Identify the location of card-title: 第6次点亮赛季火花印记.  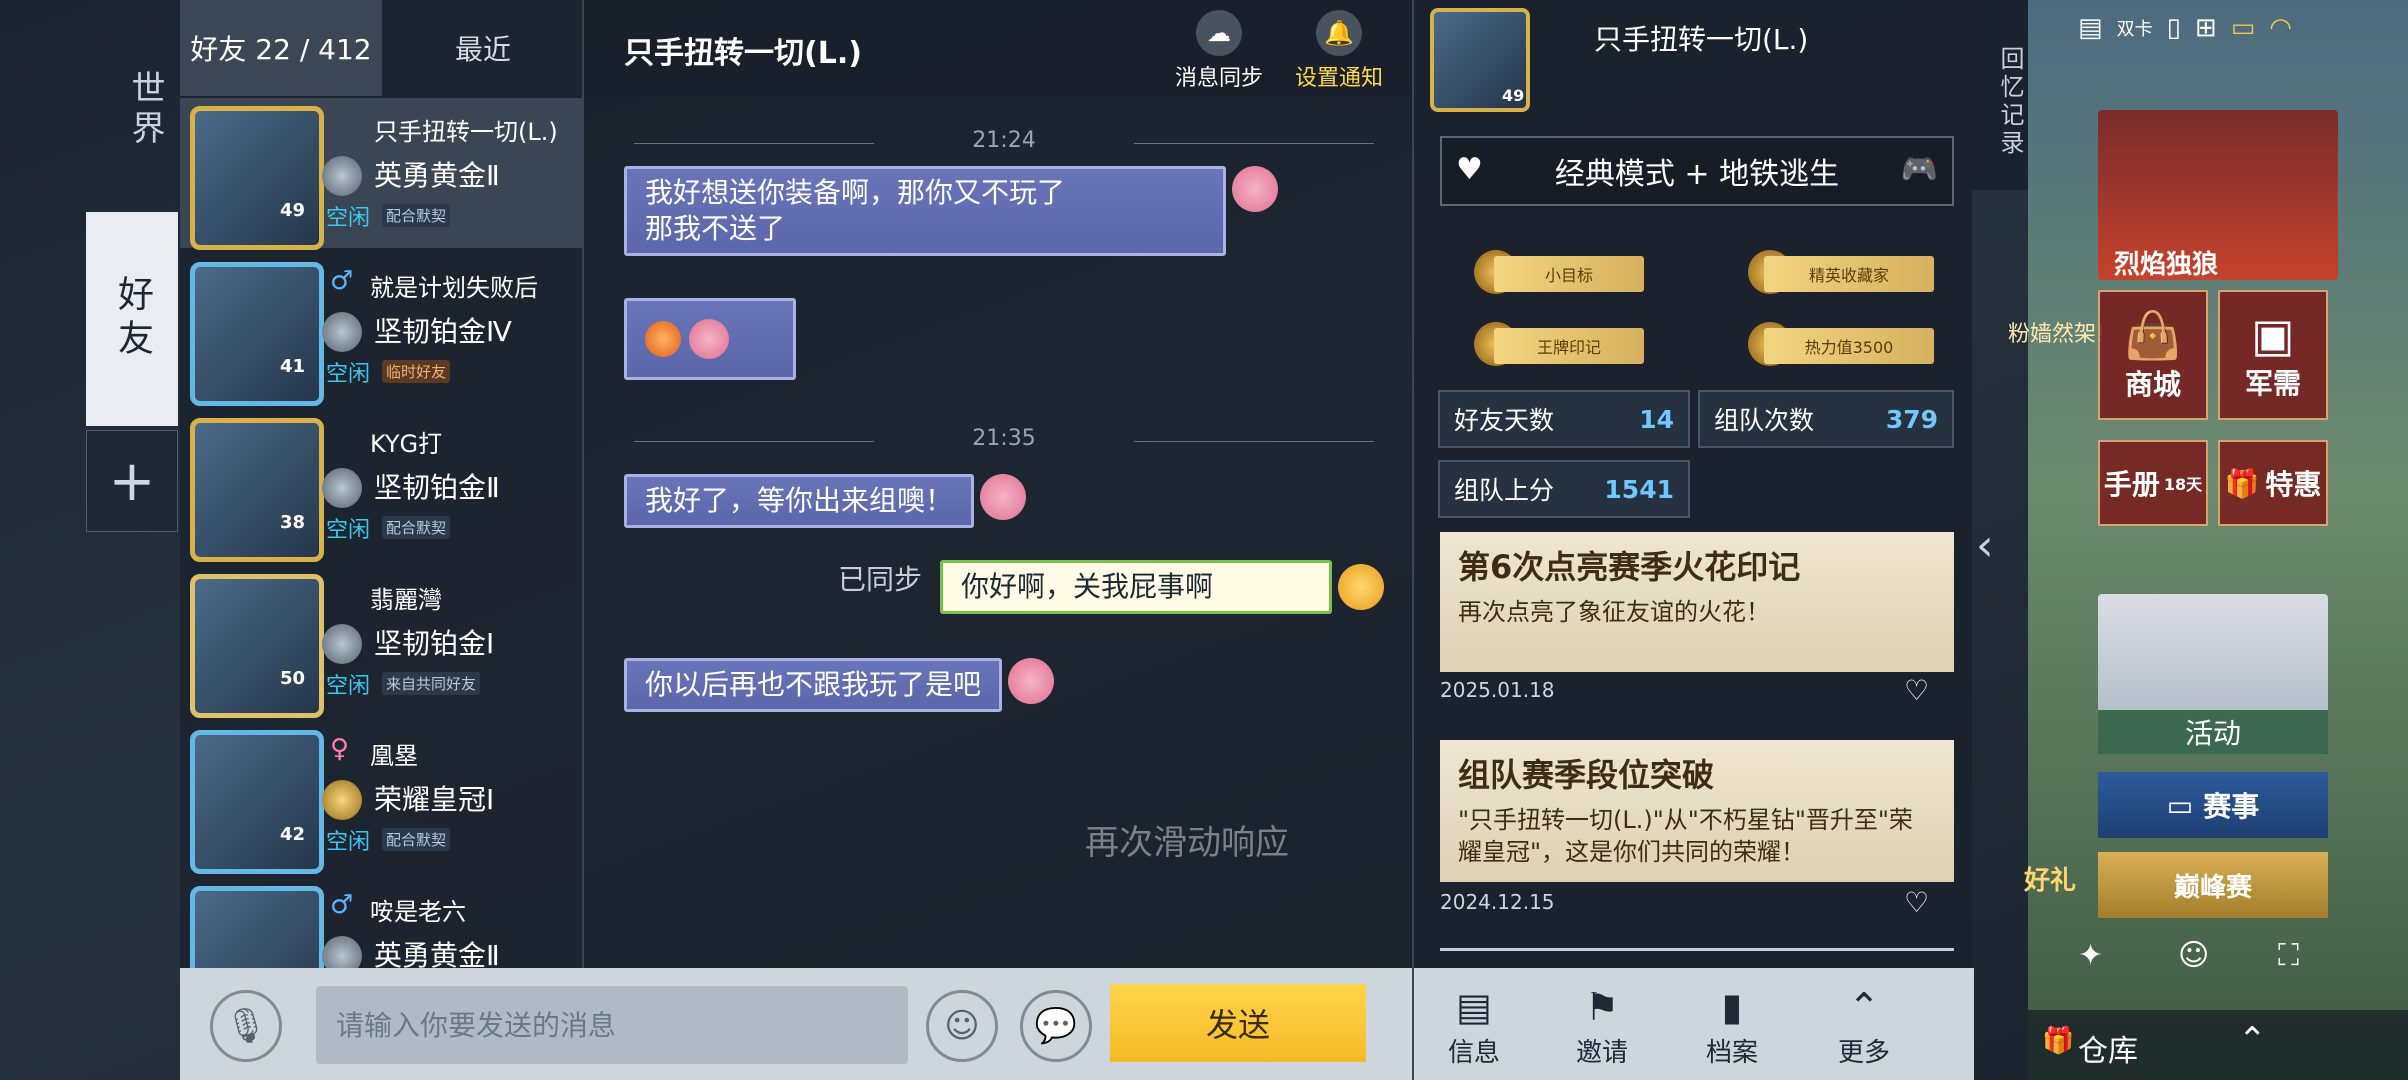
(1629, 567).